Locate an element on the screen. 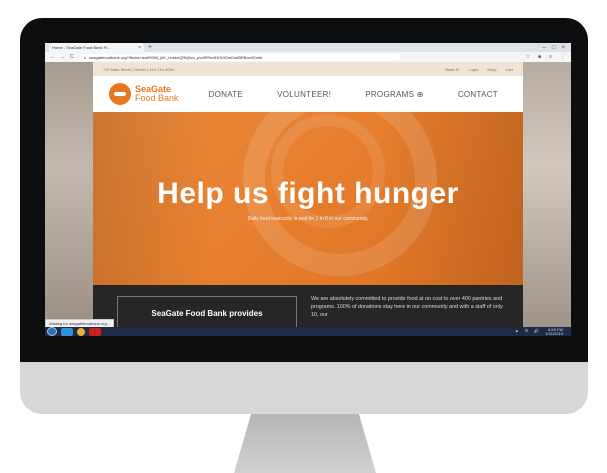 The height and width of the screenshot is (473, 607). monitor-chin is located at coordinates (304, 388).